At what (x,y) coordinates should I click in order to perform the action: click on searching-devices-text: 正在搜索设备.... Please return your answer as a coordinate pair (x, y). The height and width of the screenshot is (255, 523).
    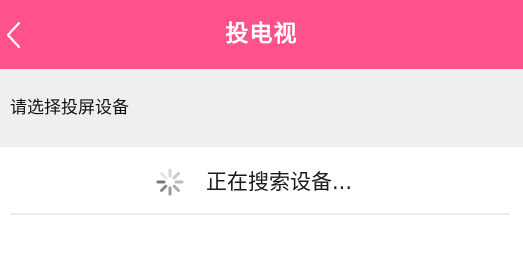
    Looking at the image, I should click on (279, 182).